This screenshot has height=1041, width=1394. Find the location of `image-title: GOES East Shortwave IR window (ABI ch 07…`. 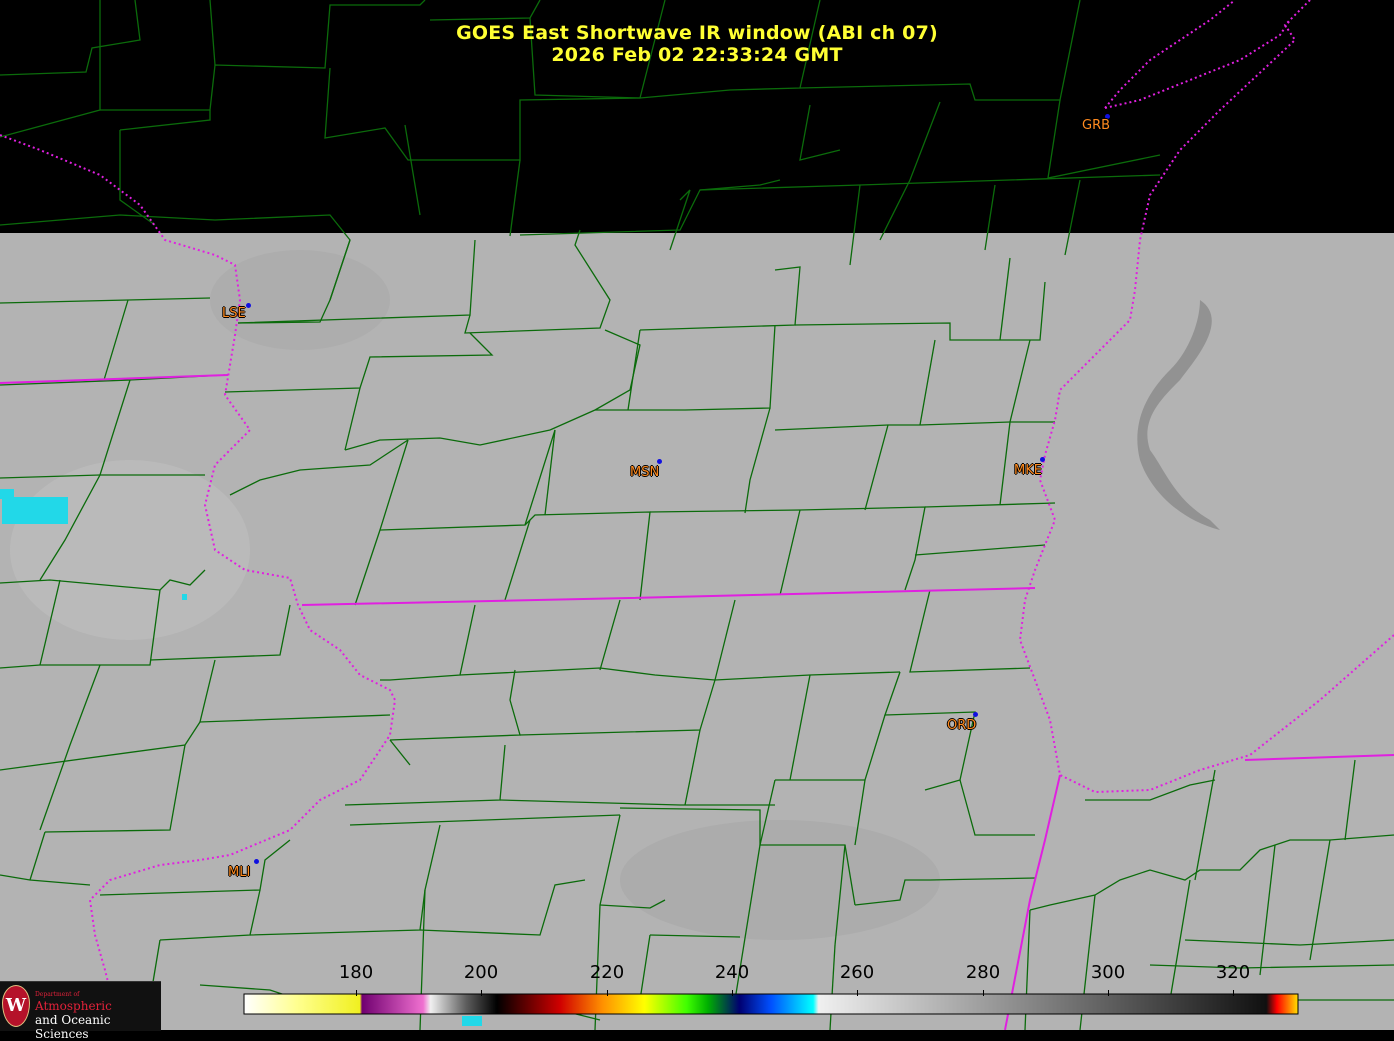

image-title: GOES East Shortwave IR window (ABI ch 07… is located at coordinates (697, 33).